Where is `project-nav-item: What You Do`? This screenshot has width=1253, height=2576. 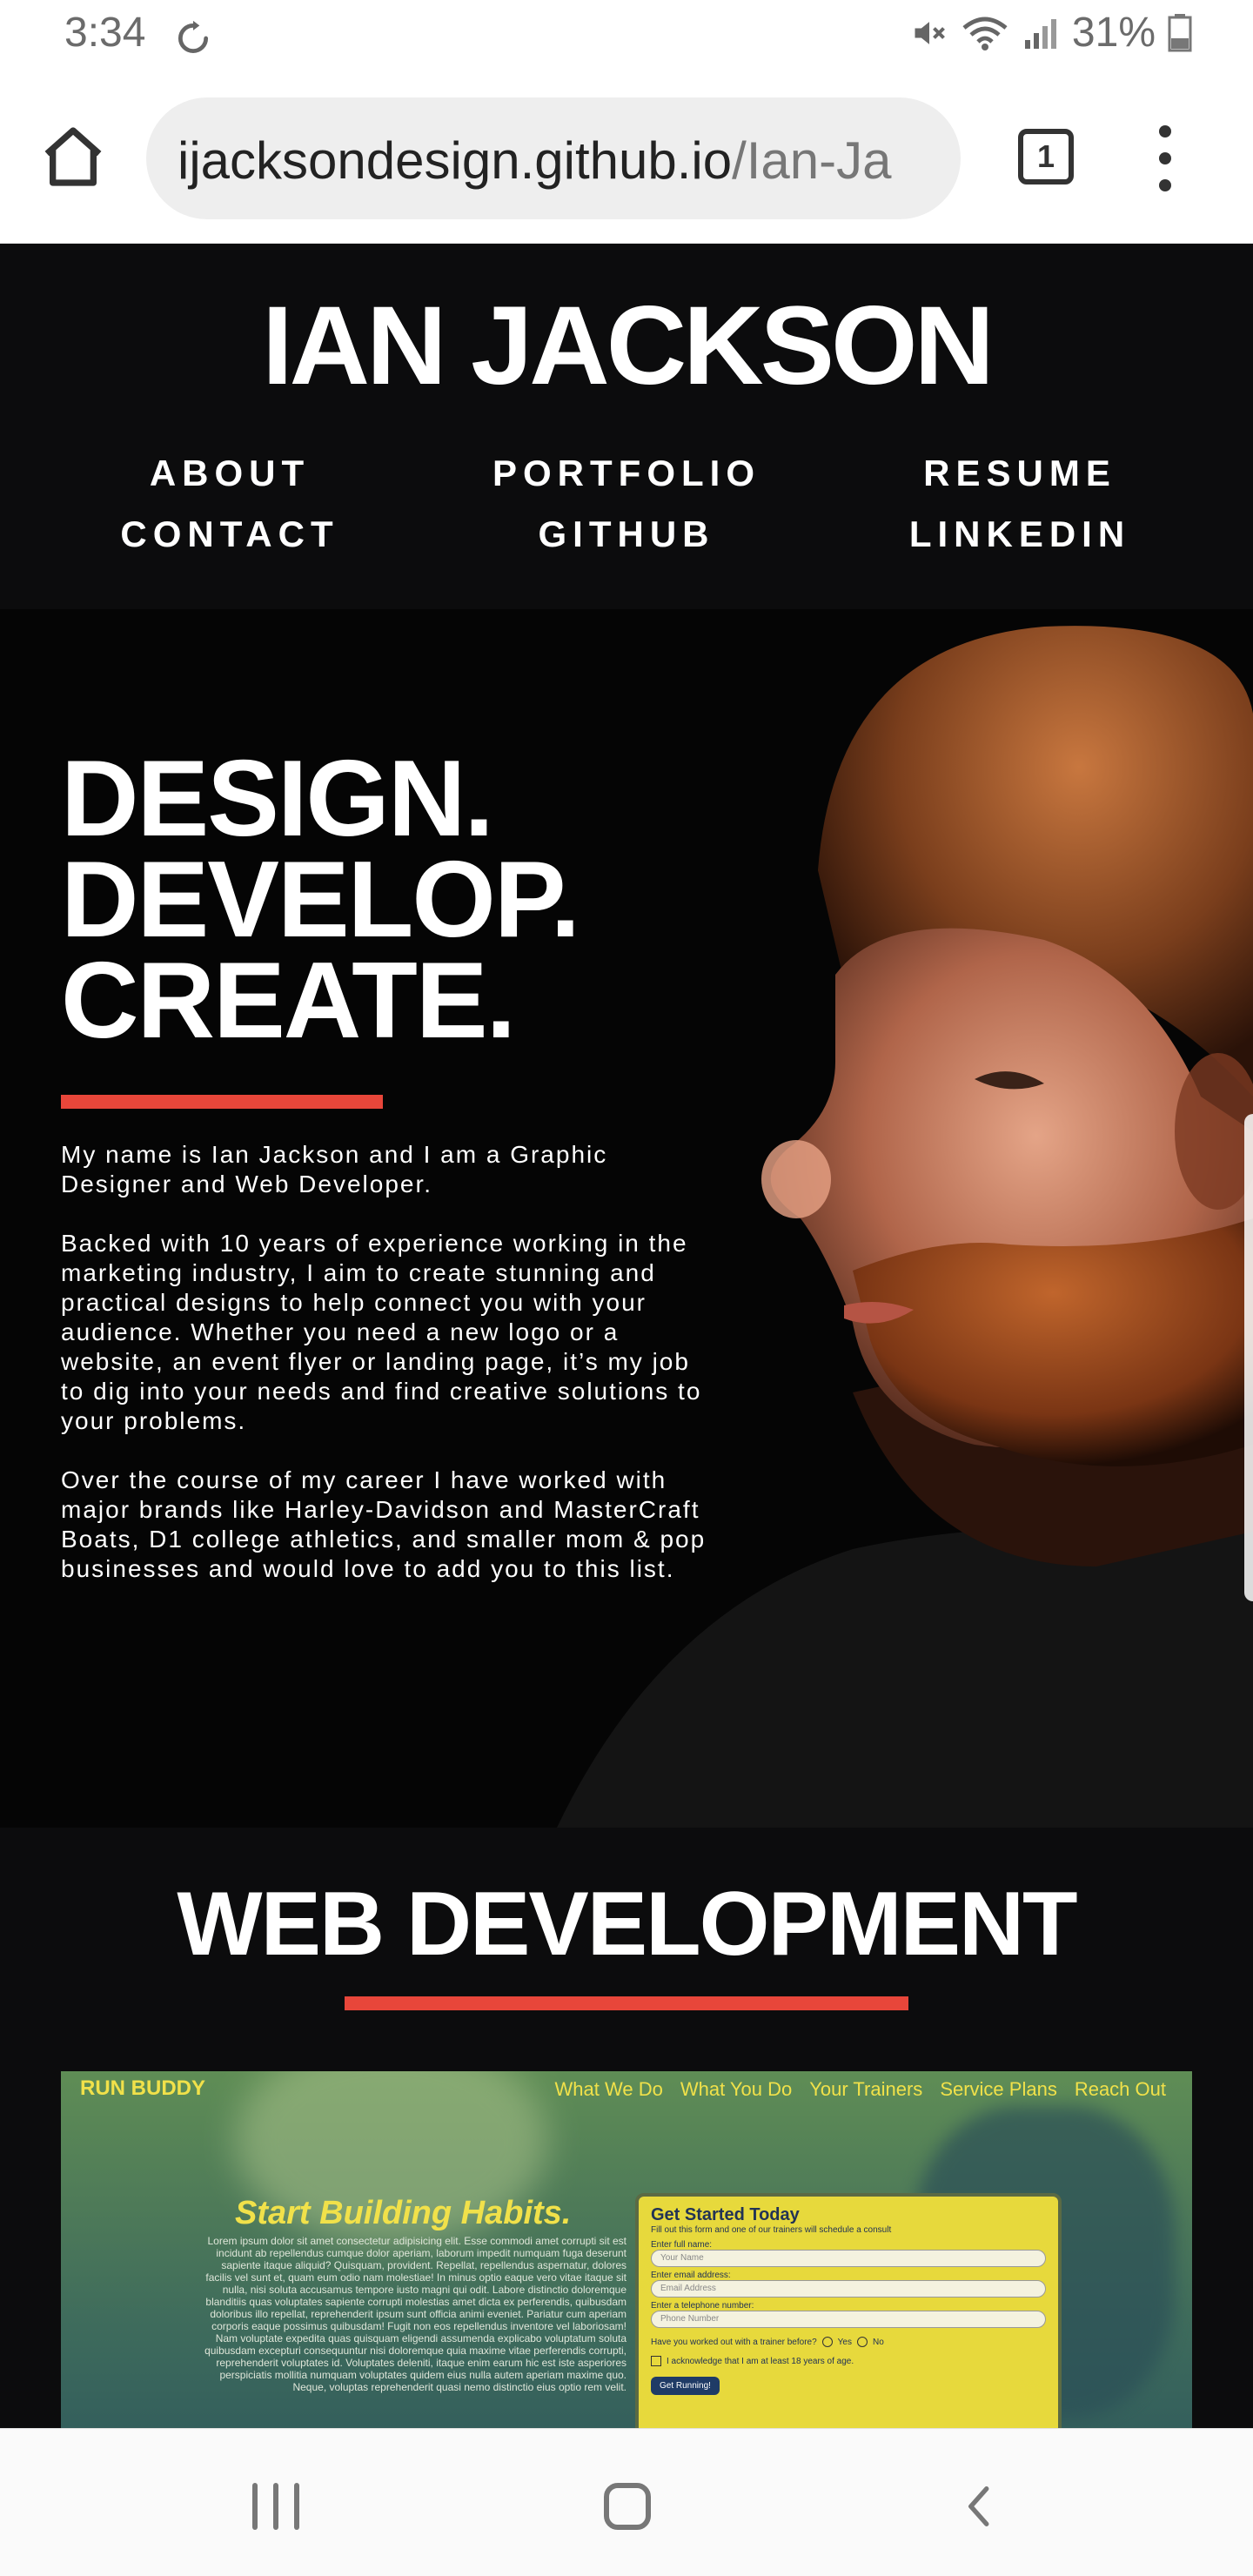 project-nav-item: What You Do is located at coordinates (736, 2089).